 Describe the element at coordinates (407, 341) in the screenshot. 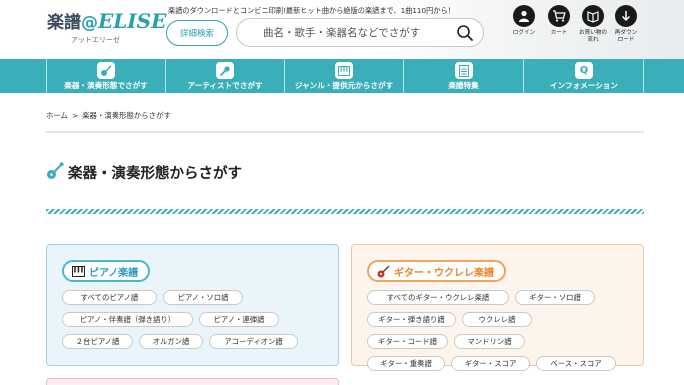

I see `tag-item: ギター・コード譜` at that location.